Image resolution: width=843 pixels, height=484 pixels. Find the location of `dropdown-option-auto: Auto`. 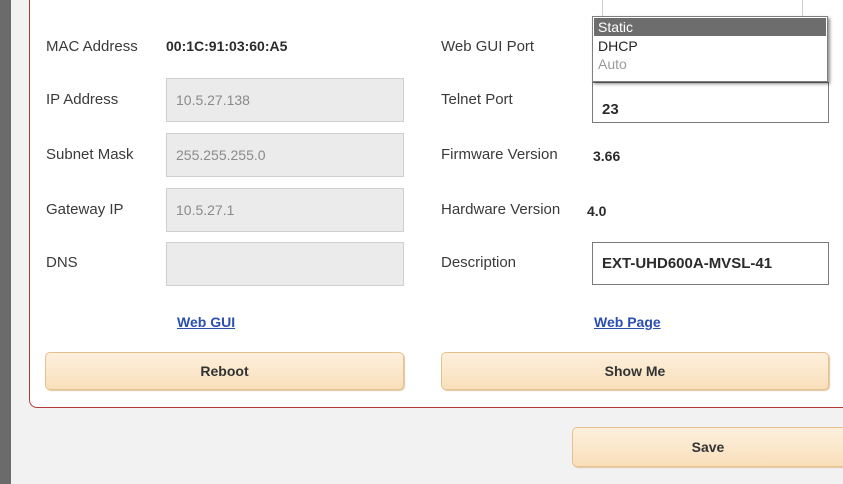

dropdown-option-auto: Auto is located at coordinates (612, 64).